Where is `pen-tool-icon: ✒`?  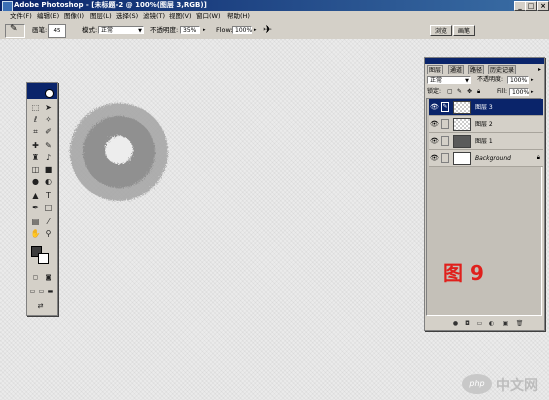
pen-tool-icon: ✒ is located at coordinates (35, 208).